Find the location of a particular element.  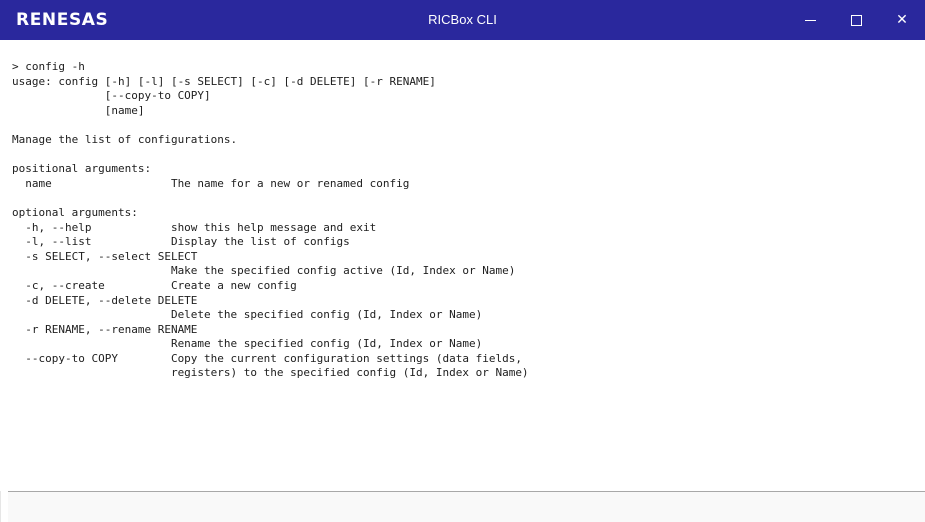

command-input is located at coordinates (466, 507).